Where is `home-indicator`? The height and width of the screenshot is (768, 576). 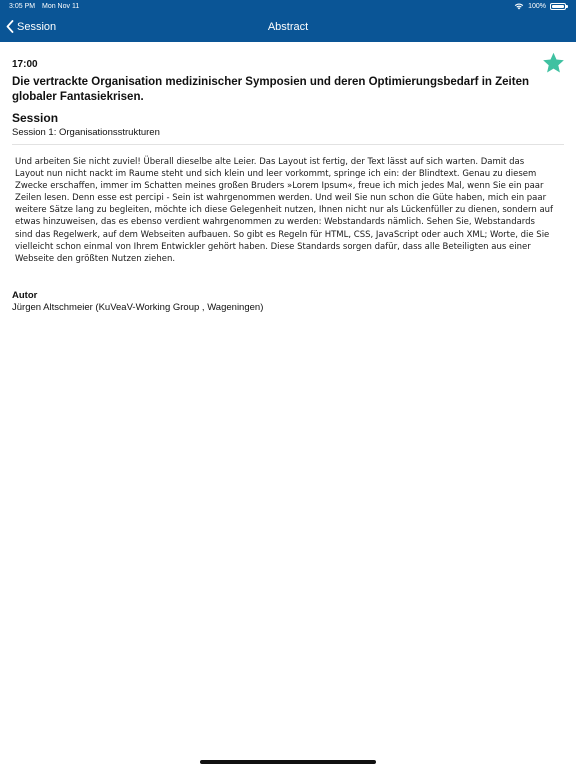
home-indicator is located at coordinates (288, 762).